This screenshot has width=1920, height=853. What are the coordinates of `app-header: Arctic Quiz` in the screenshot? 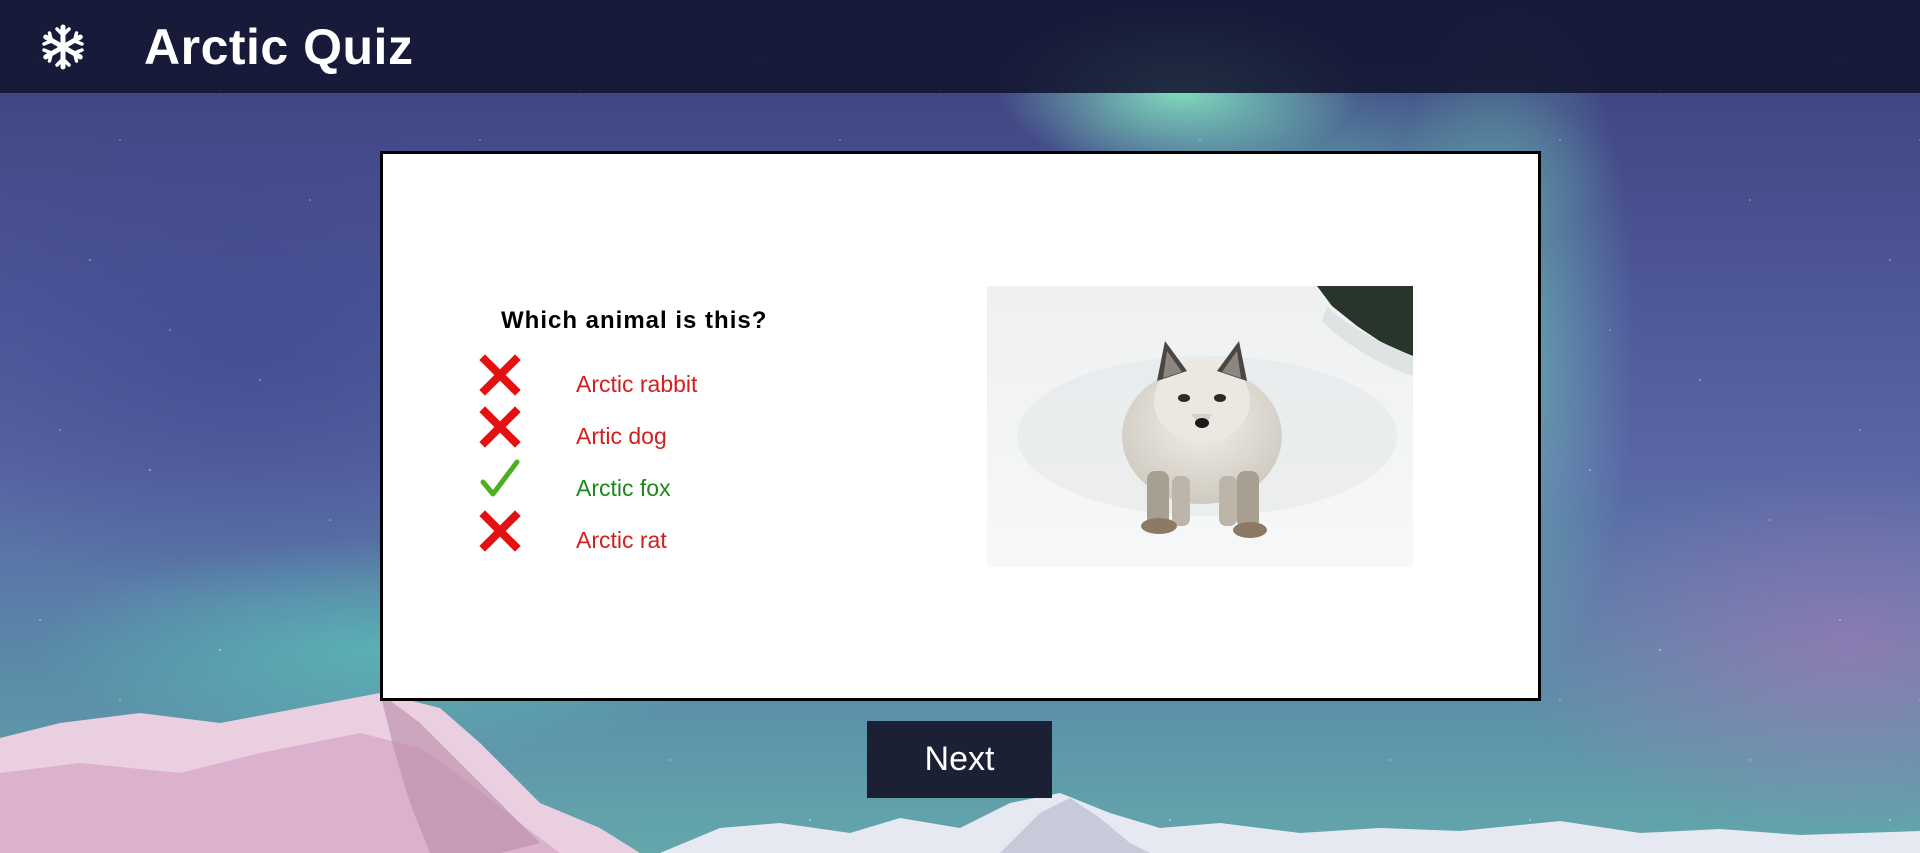 It's located at (960, 46).